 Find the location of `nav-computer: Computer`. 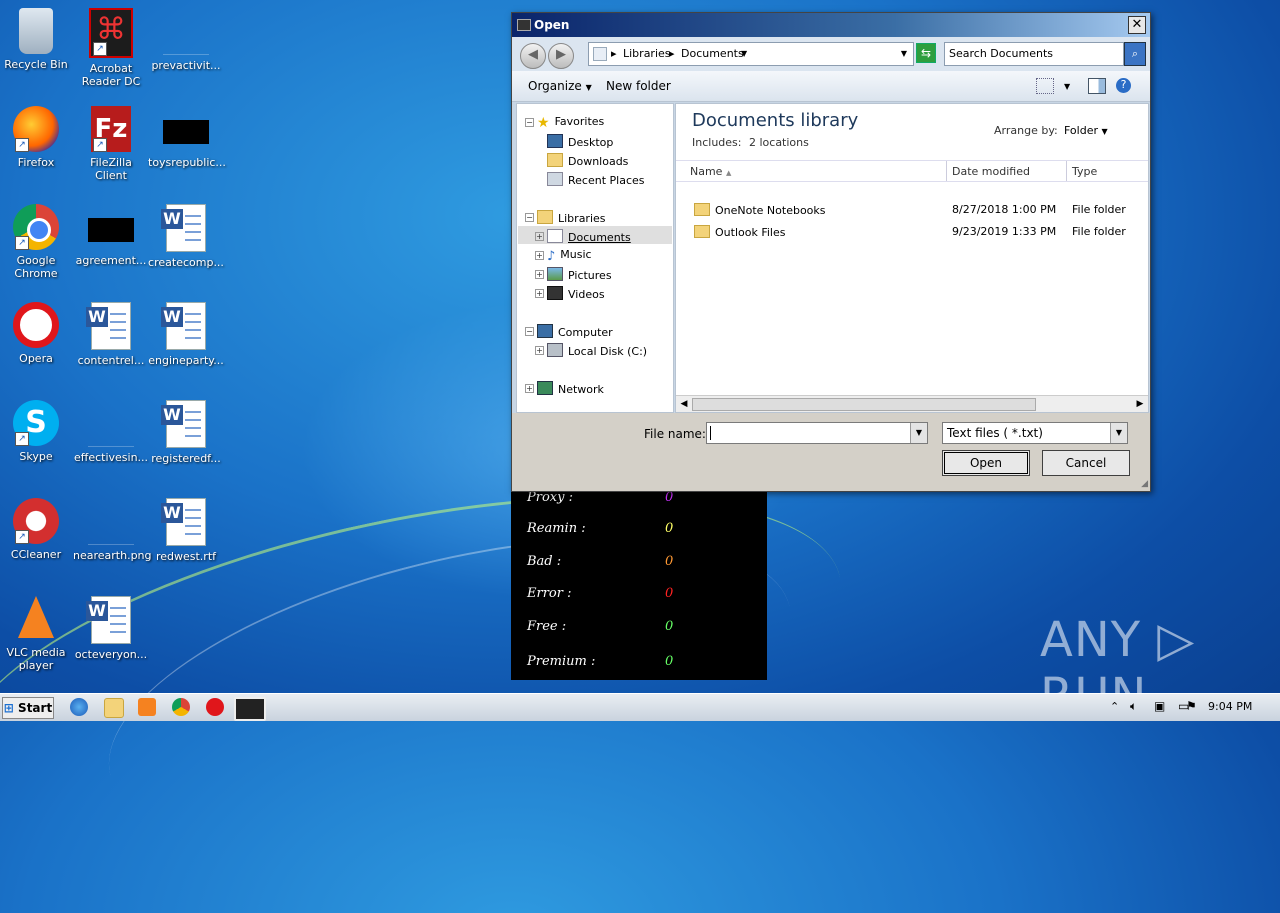

nav-computer: Computer is located at coordinates (575, 331).